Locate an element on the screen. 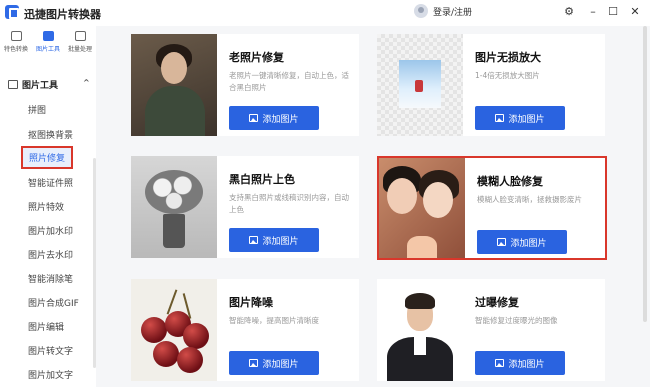 Image resolution: width=650 pixels, height=387 pixels. image-tools-icon is located at coordinates (13, 84).